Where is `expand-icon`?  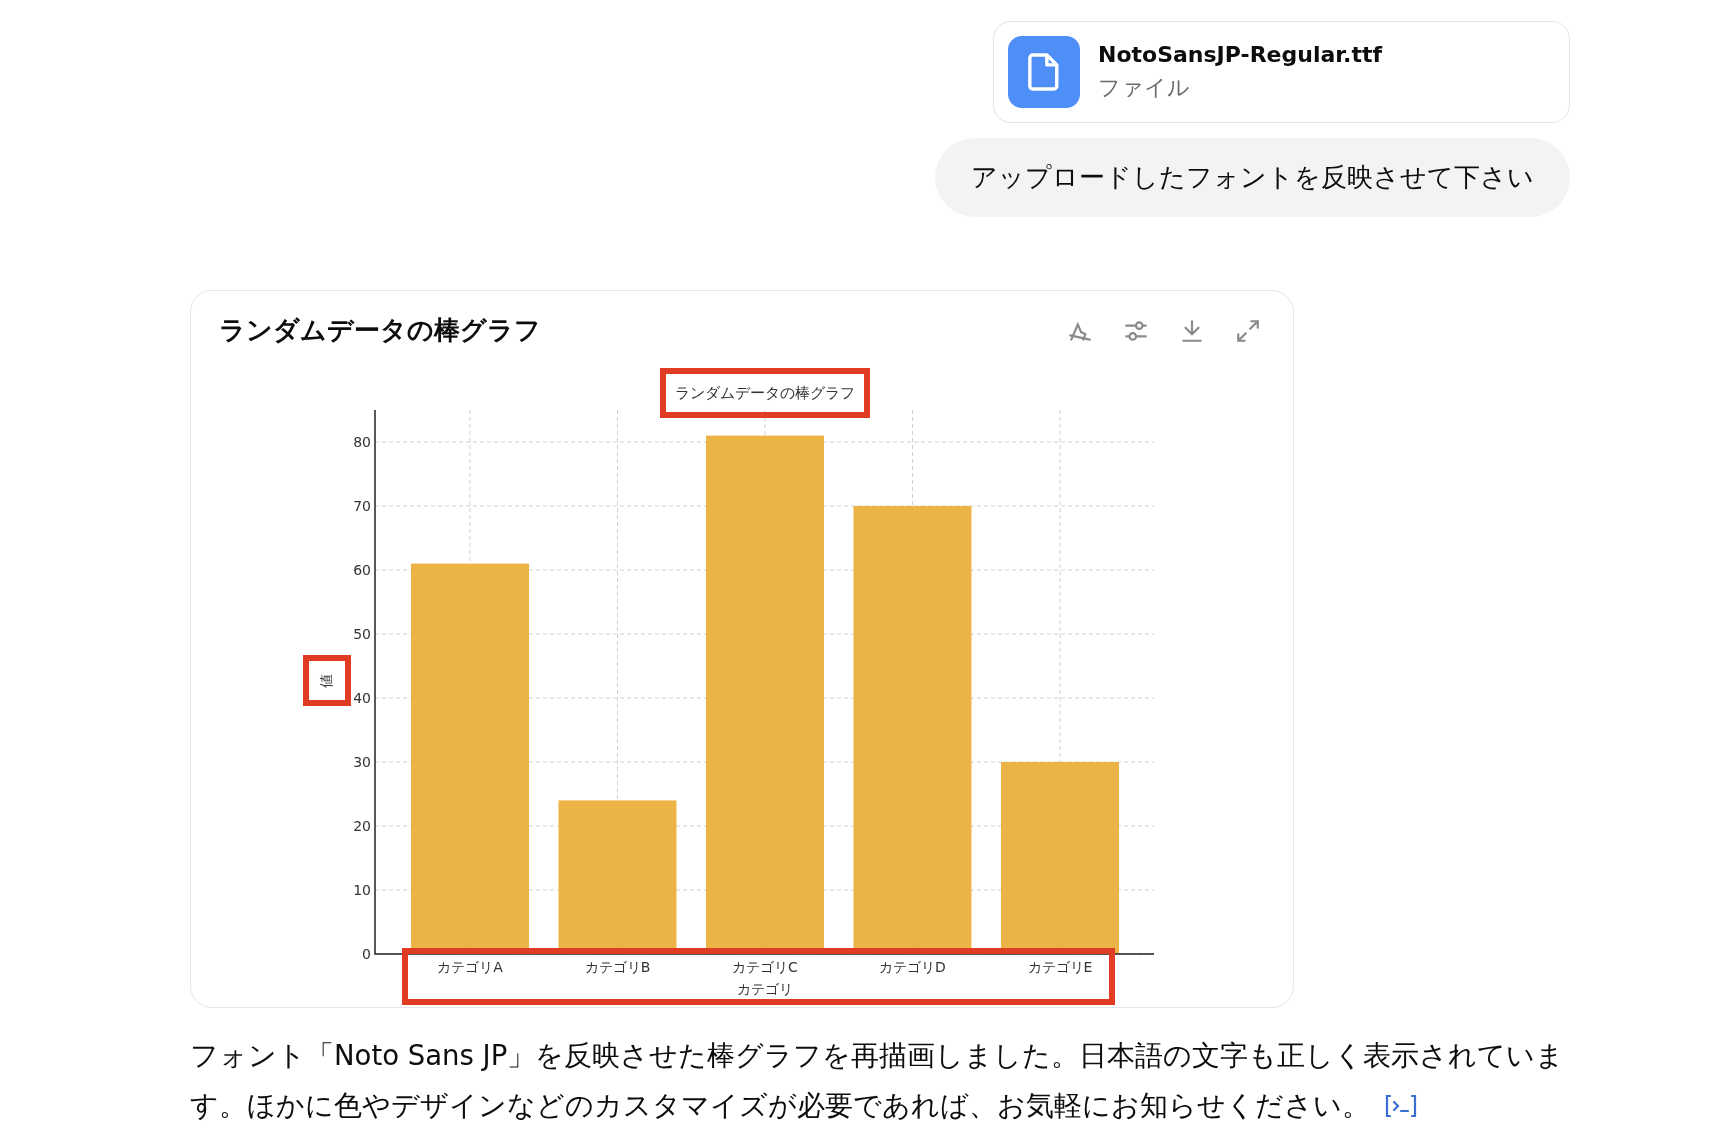 expand-icon is located at coordinates (1248, 330).